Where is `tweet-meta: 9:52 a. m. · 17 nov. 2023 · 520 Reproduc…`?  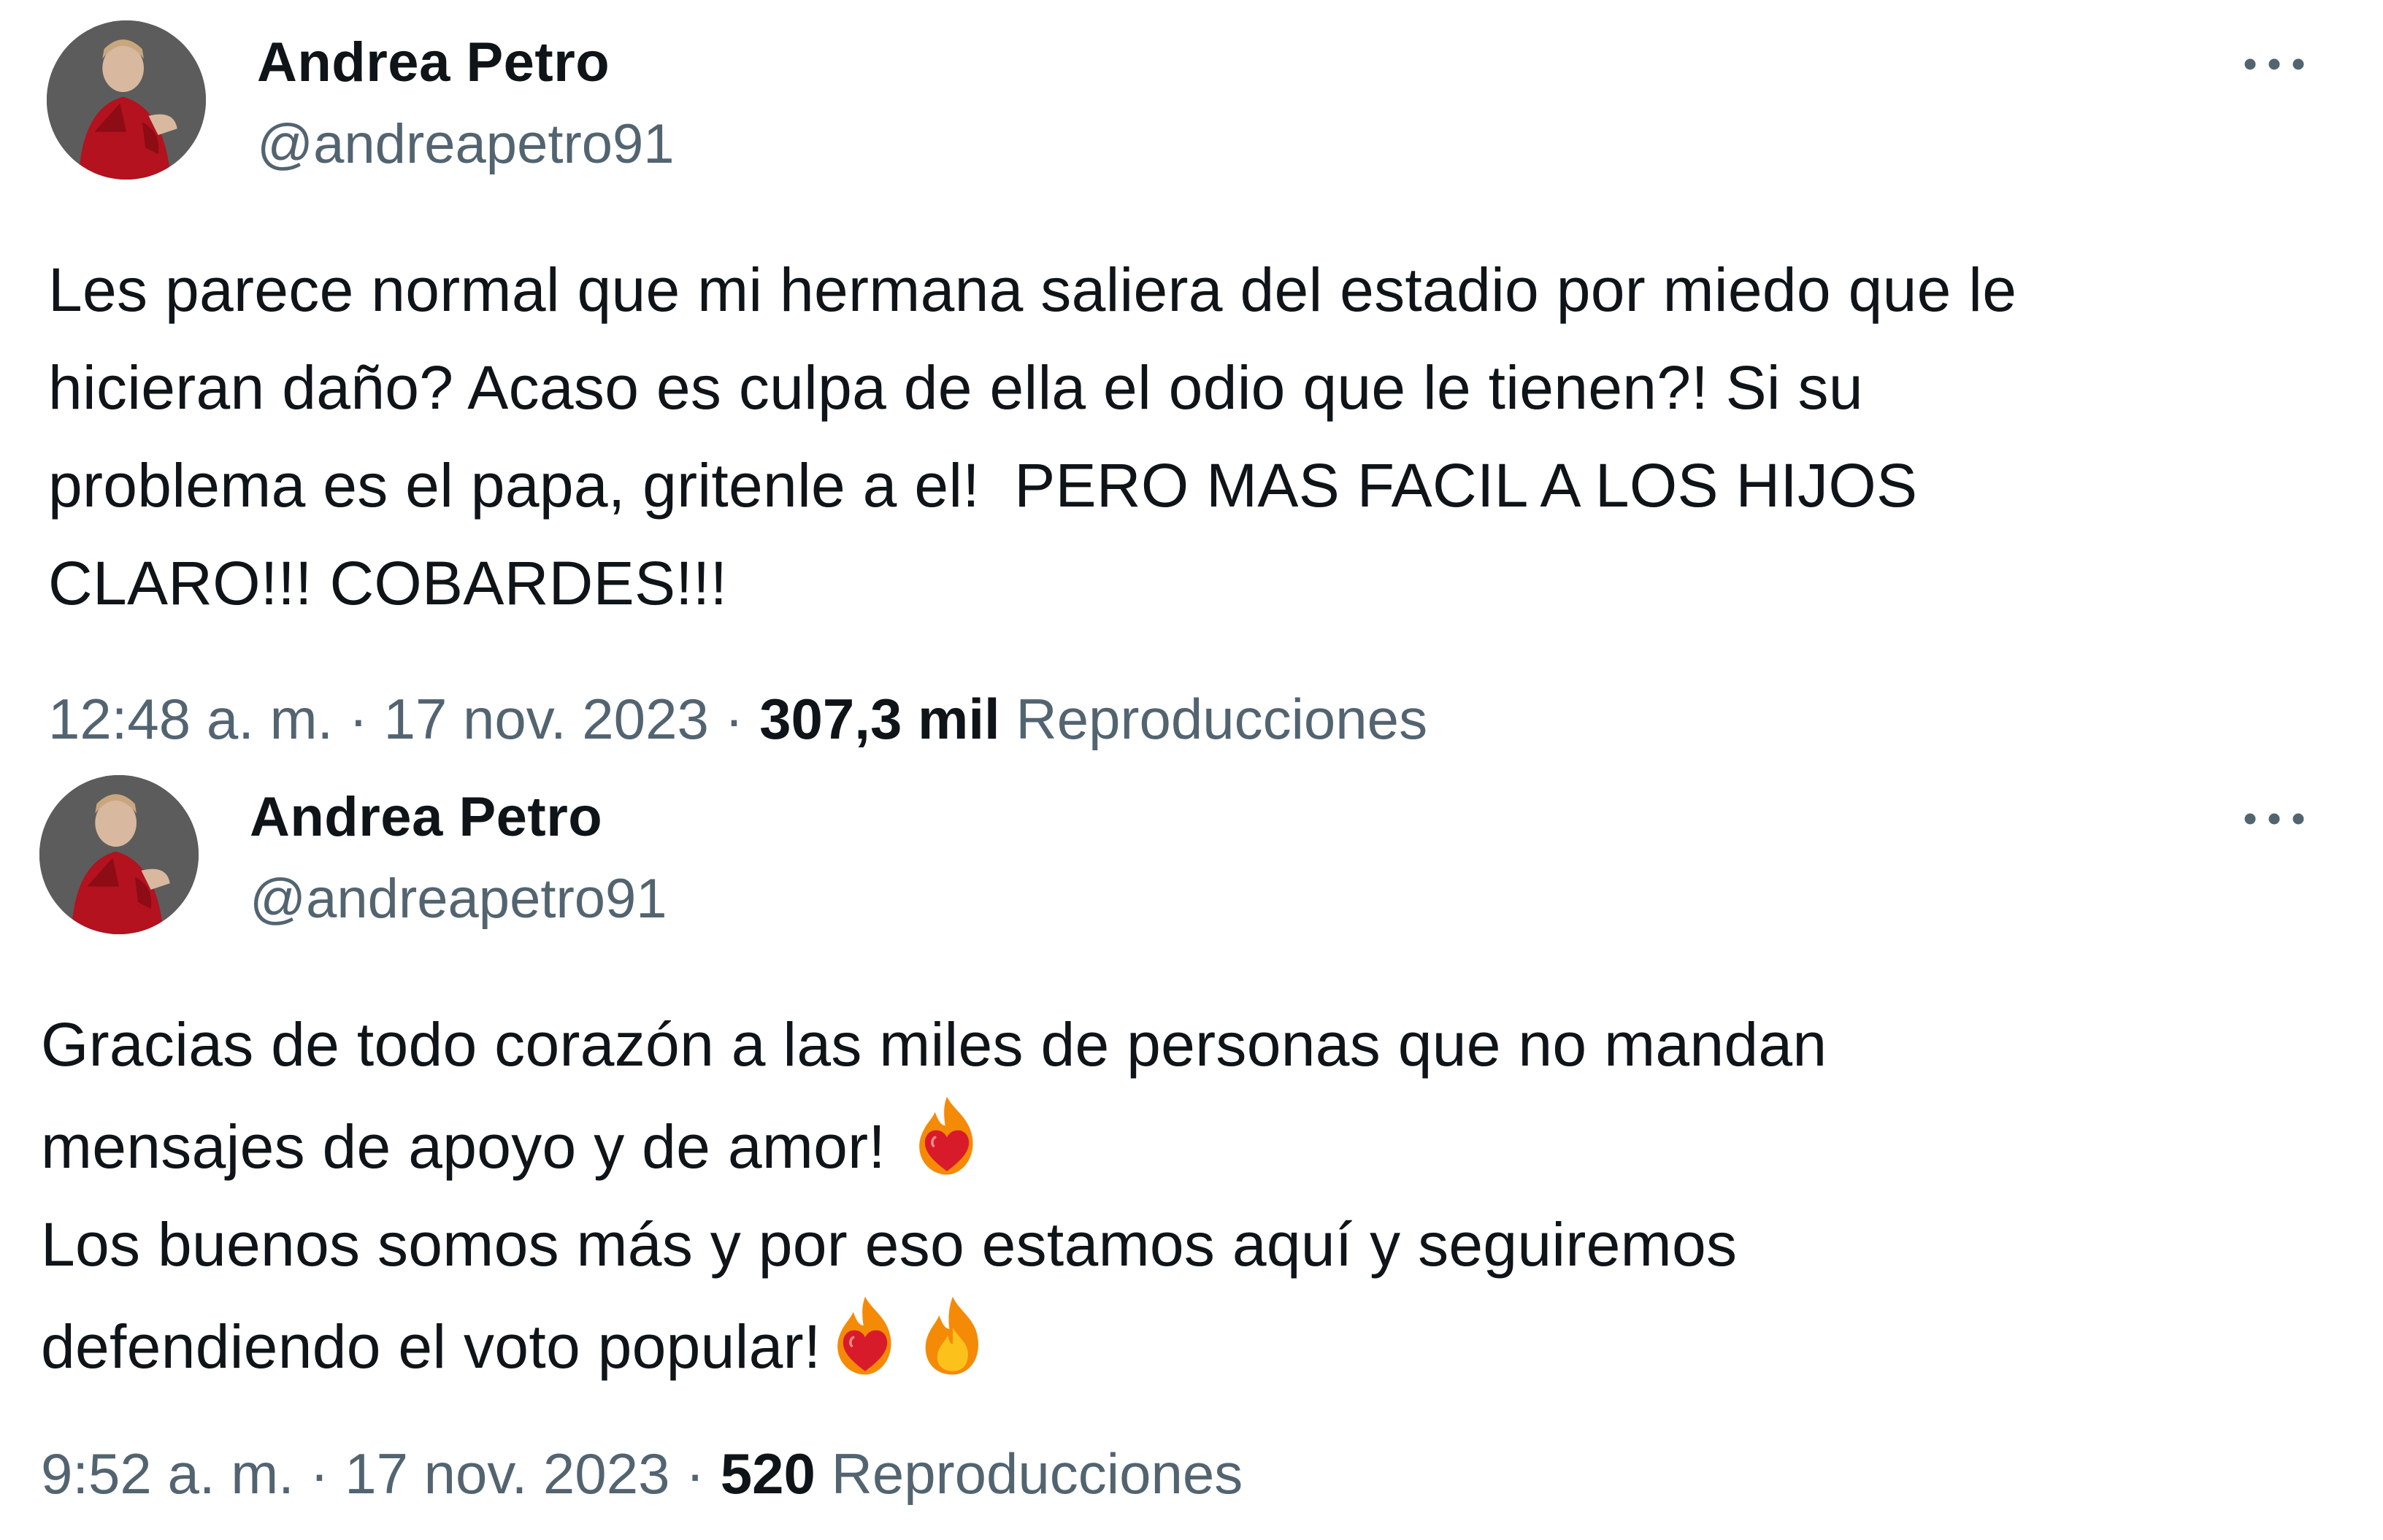
tweet-meta: 9:52 a. m. · 17 nov. 2023 · 520 Reproduc… is located at coordinates (642, 1474).